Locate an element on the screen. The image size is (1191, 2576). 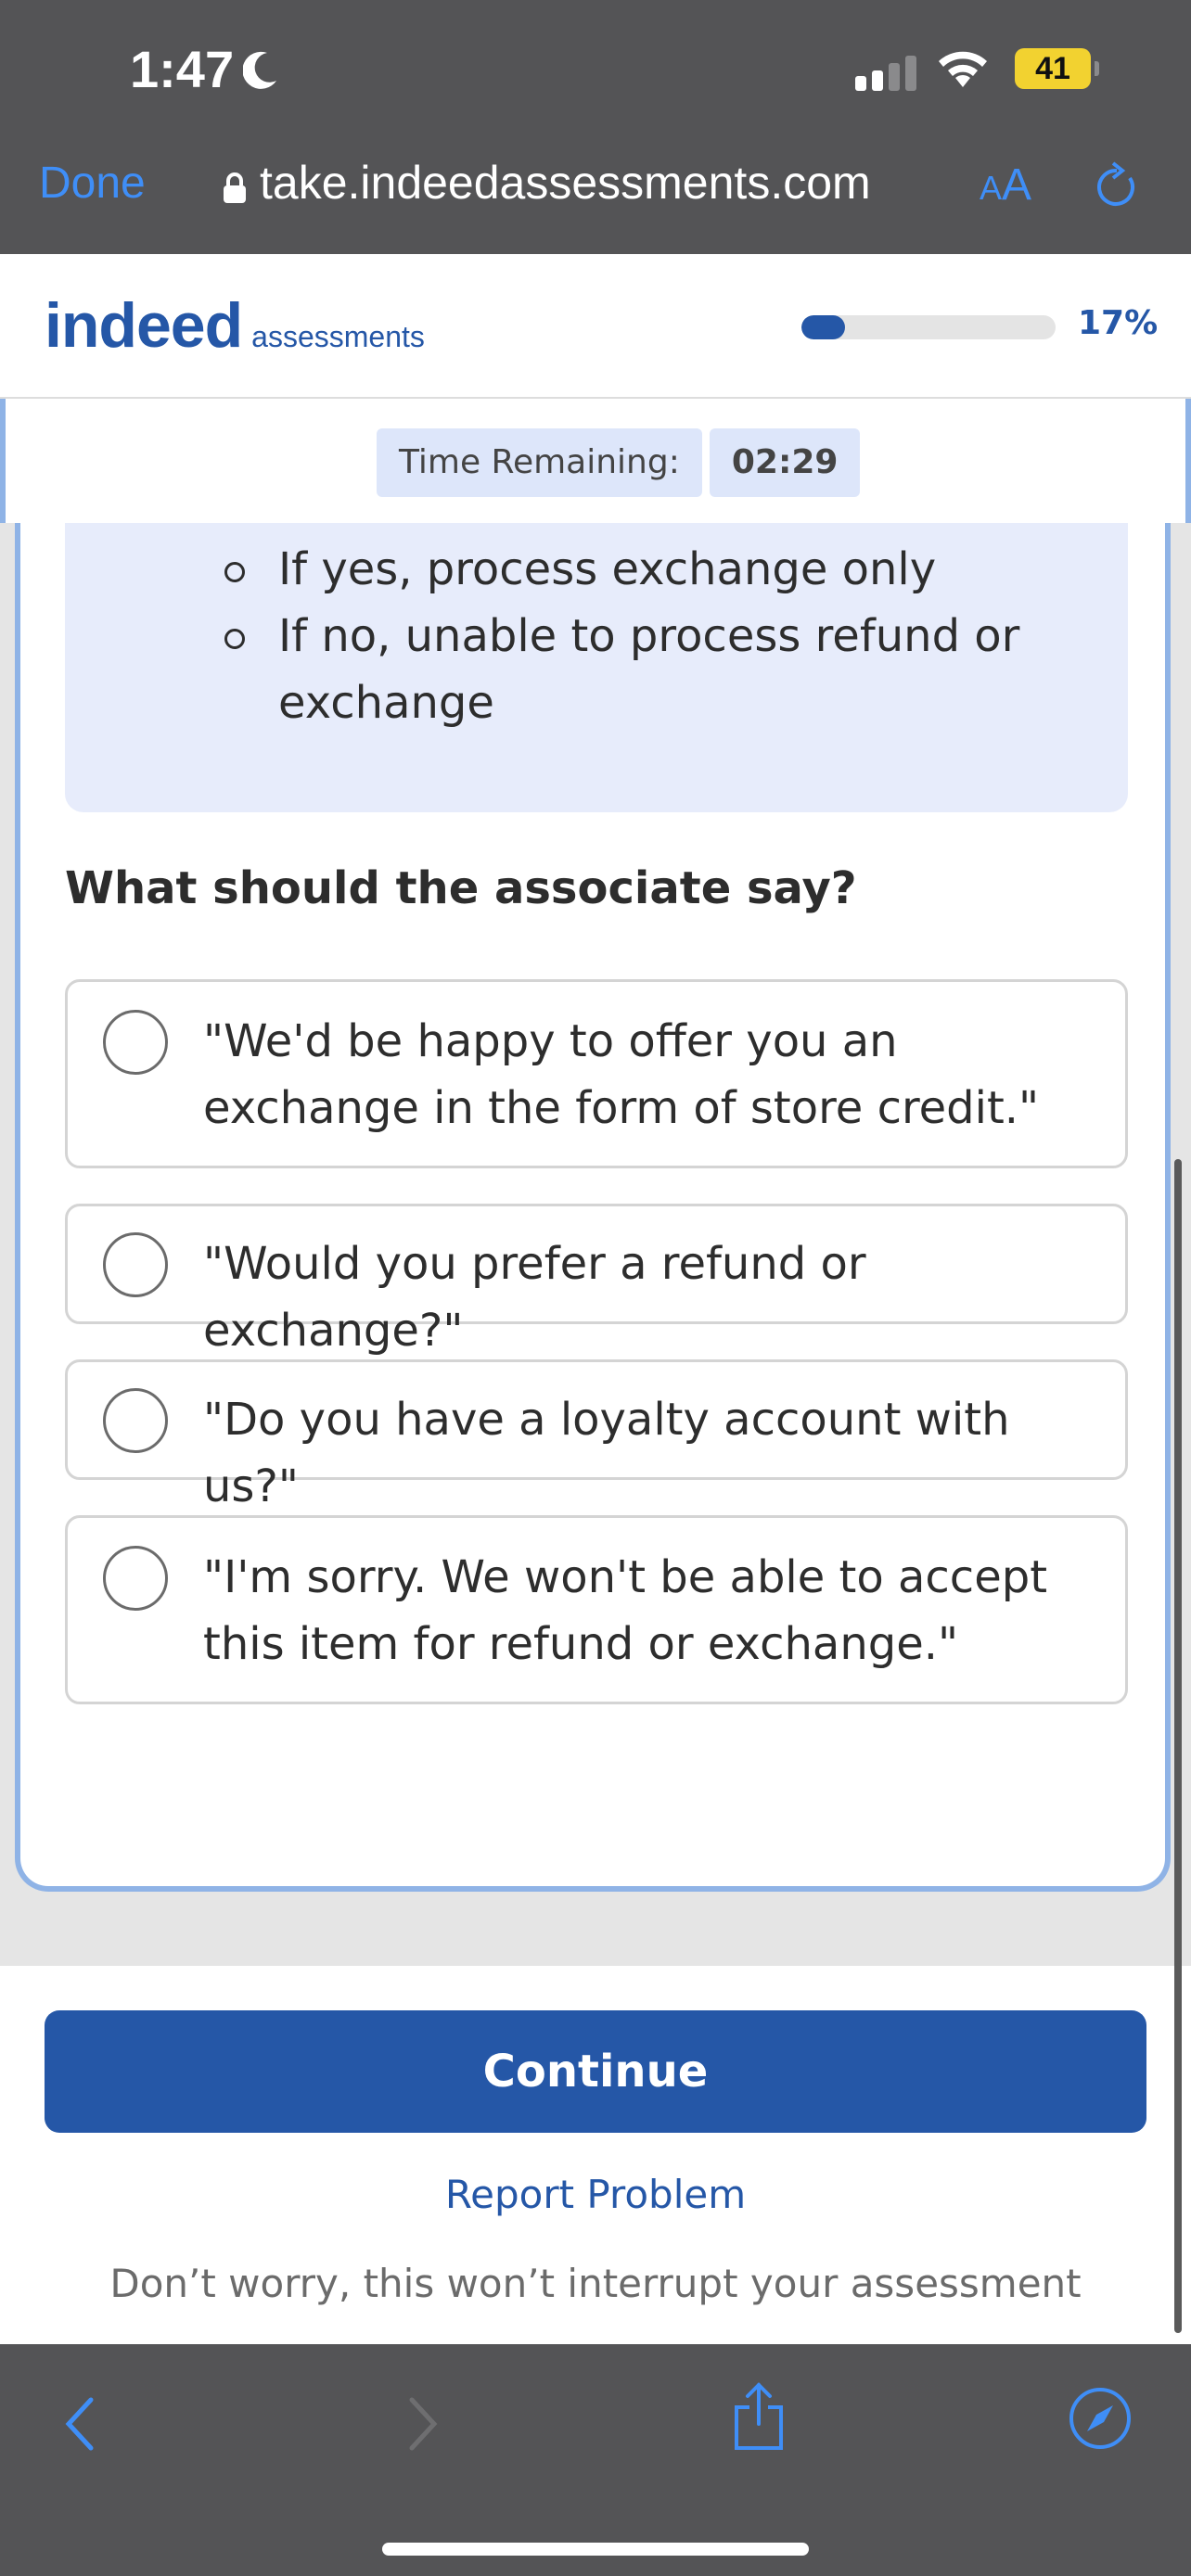
back-icon is located at coordinates (79, 2424).